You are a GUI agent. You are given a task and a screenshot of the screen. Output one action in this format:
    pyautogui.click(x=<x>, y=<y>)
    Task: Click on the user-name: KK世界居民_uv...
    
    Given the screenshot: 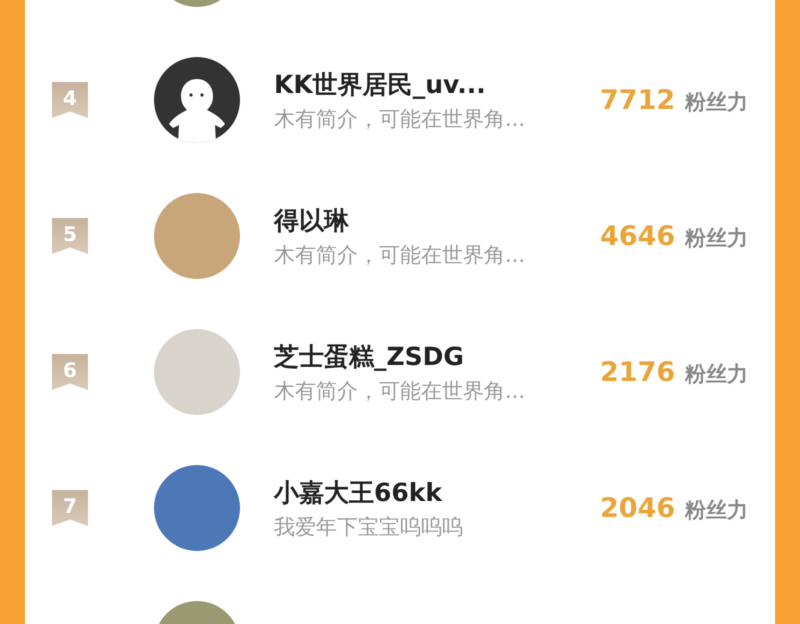 What is the action you would take?
    pyautogui.click(x=434, y=84)
    